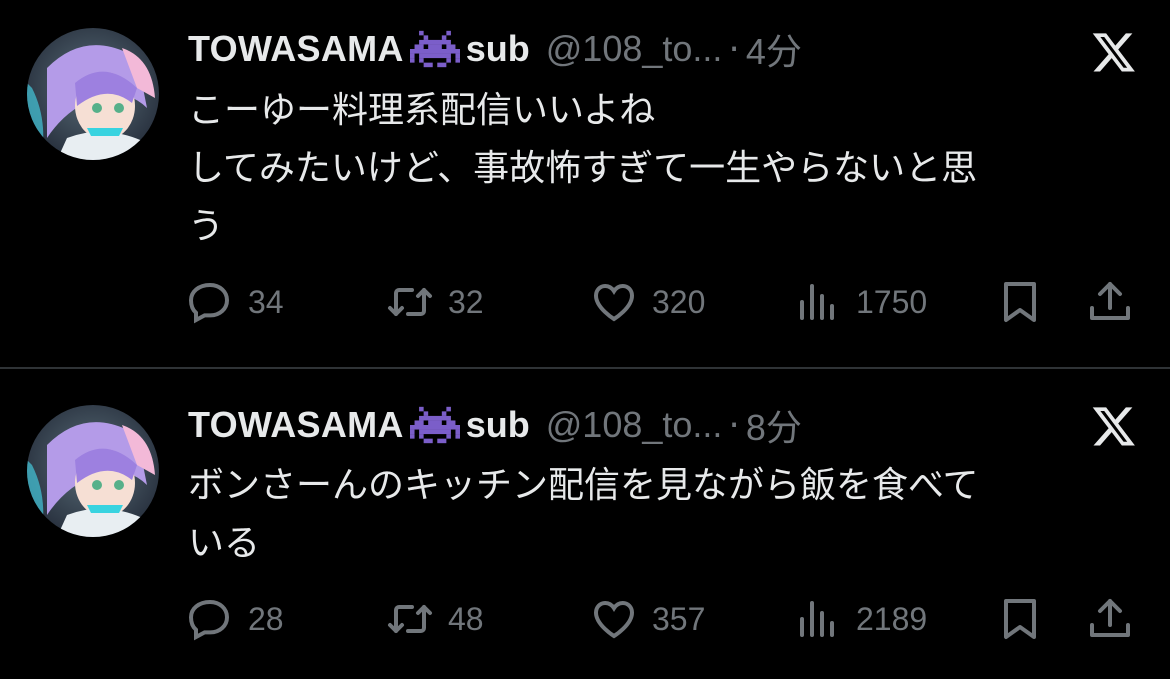 The width and height of the screenshot is (1170, 679). Describe the element at coordinates (235, 619) in the screenshot. I see `reply-button: 28` at that location.